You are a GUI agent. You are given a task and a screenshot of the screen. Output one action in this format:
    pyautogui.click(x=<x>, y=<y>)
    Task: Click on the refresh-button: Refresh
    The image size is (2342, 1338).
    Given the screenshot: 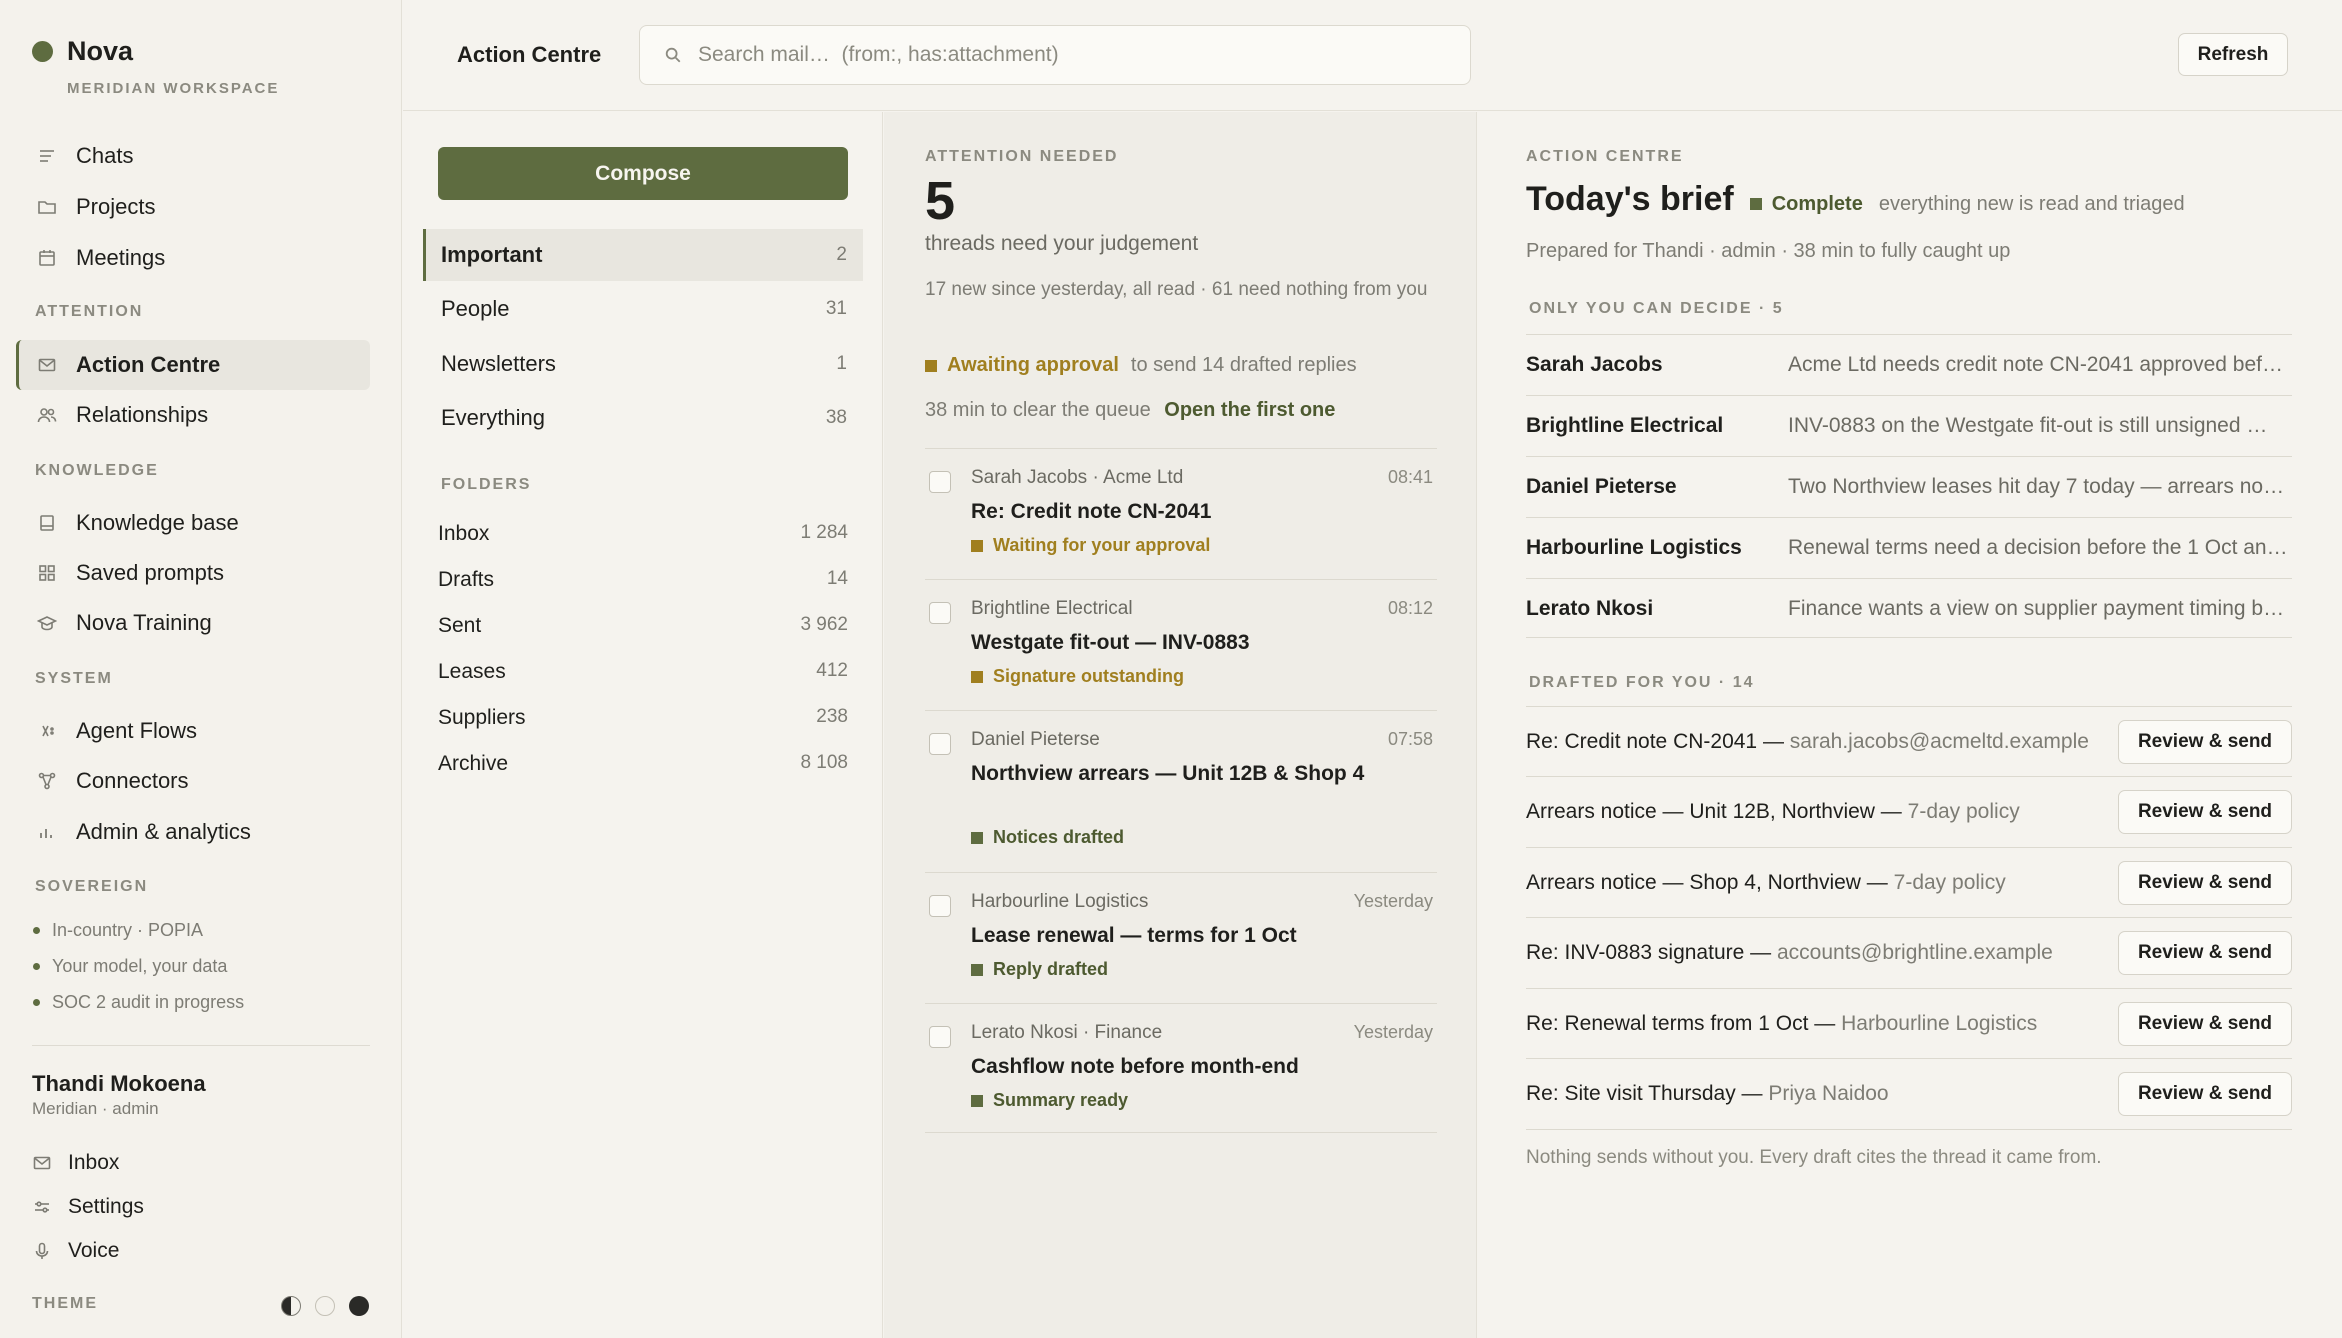 What is the action you would take?
    pyautogui.click(x=2233, y=54)
    